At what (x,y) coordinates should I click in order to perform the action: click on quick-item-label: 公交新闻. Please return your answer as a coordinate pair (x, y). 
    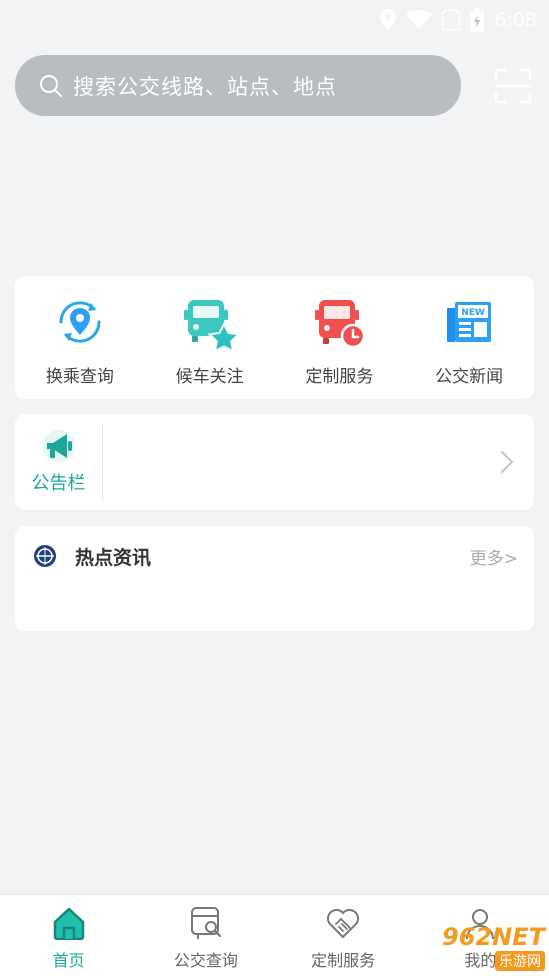
    Looking at the image, I should click on (469, 377).